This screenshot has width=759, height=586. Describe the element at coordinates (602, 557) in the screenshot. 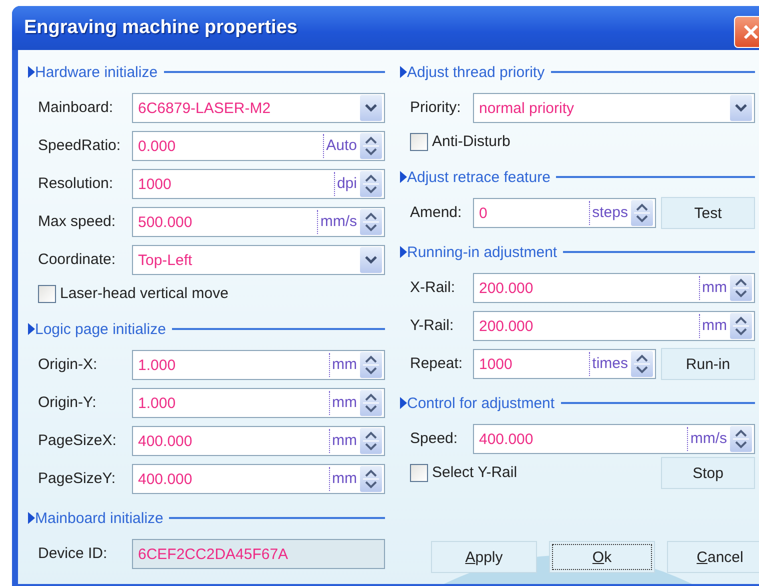

I see `dialog-button: Ok` at that location.